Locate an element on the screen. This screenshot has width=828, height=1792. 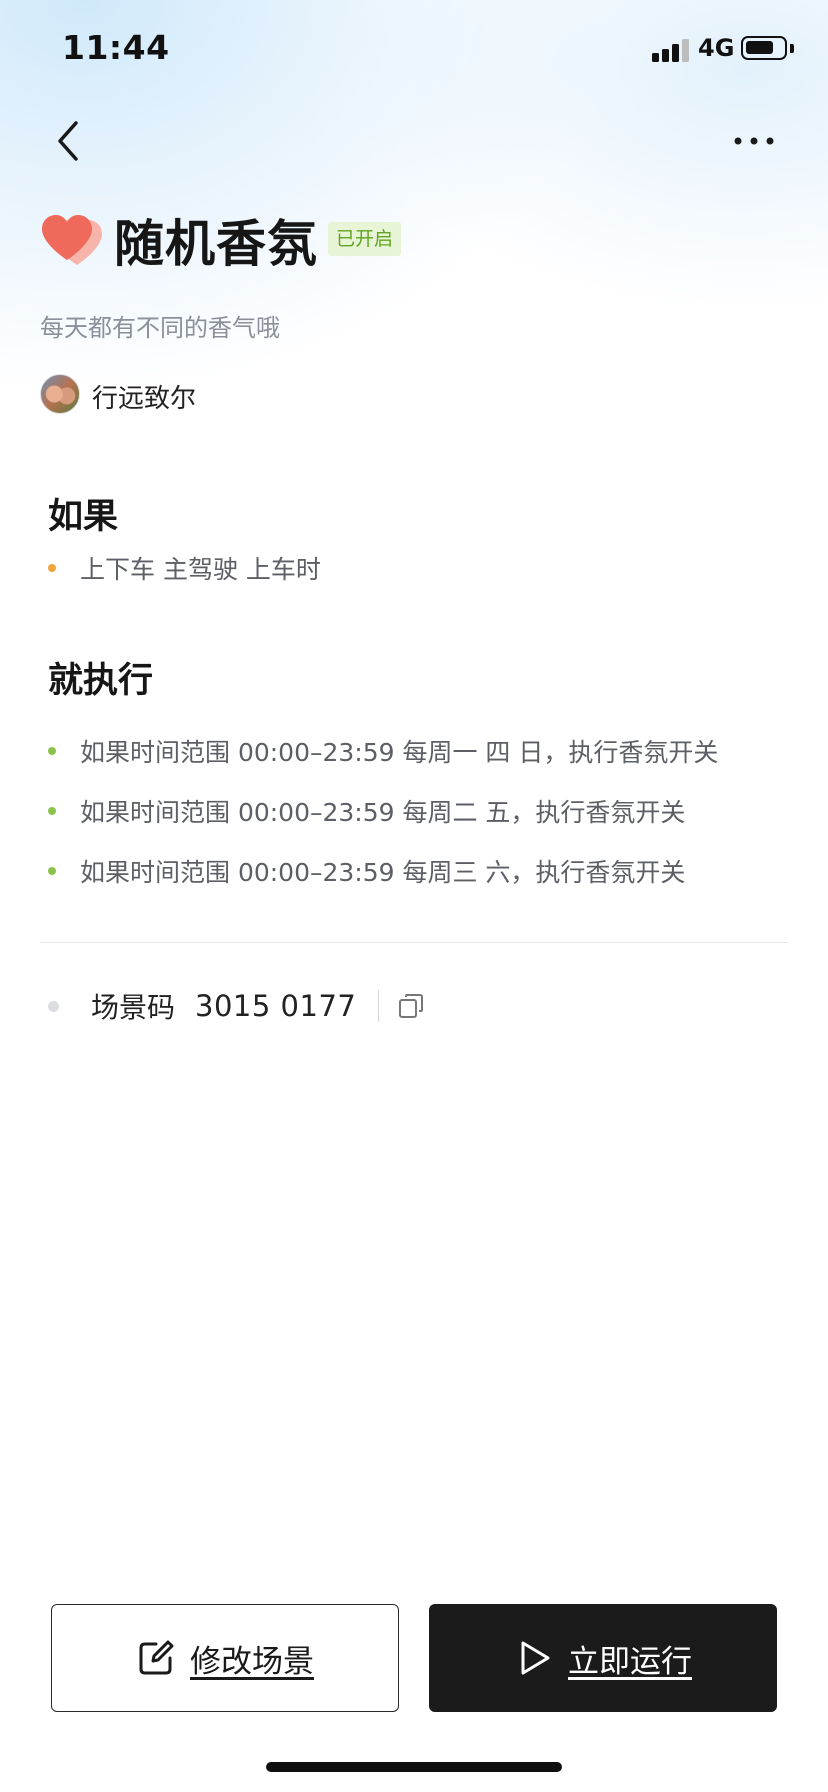
action-item: 如果时间范围 00:00–23:59 每周一 四 日，执行香氛开关 is located at coordinates (383, 751).